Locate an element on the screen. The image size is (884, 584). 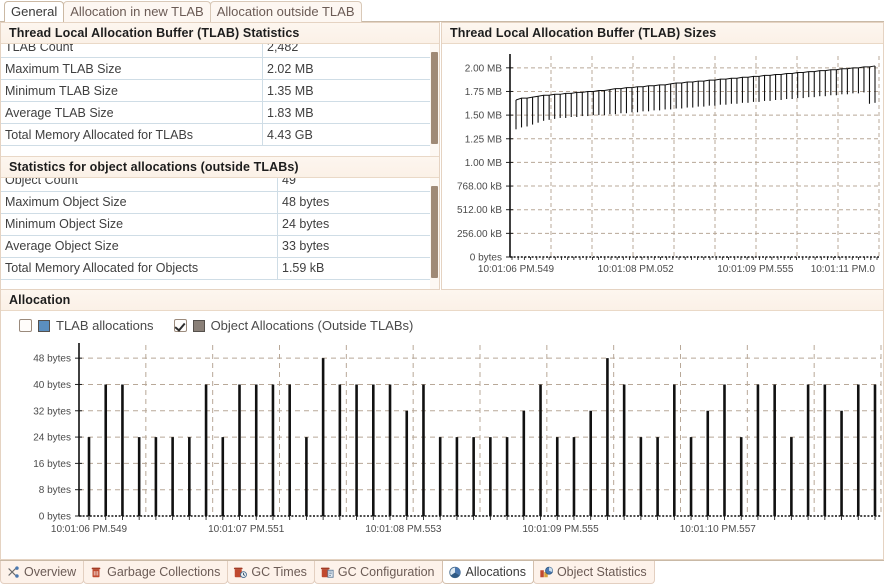
table-row: Minimum Object Size 24 bytes is located at coordinates (220, 224).